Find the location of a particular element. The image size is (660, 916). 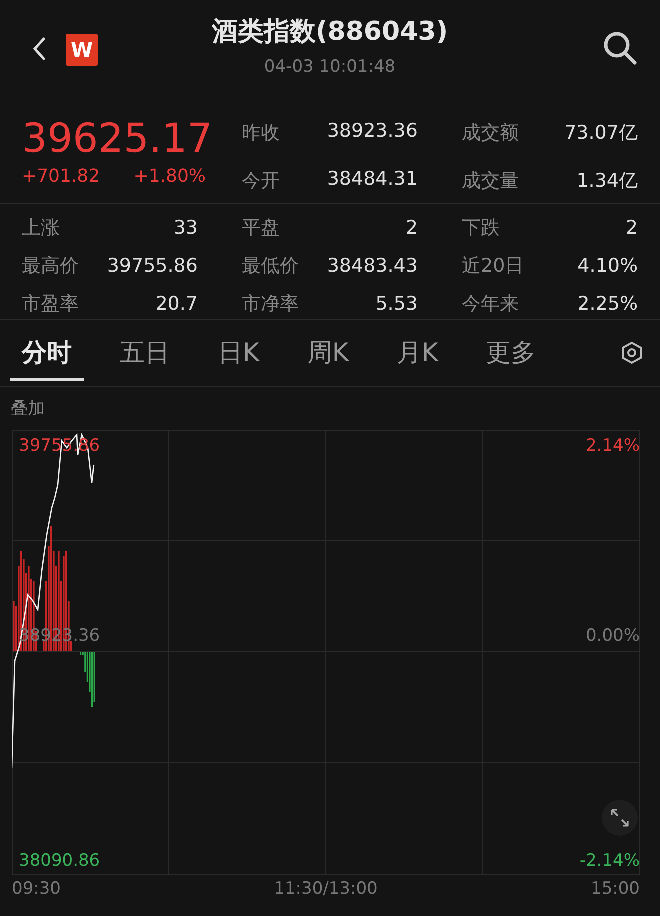

stat-value: 20.7 is located at coordinates (177, 304).